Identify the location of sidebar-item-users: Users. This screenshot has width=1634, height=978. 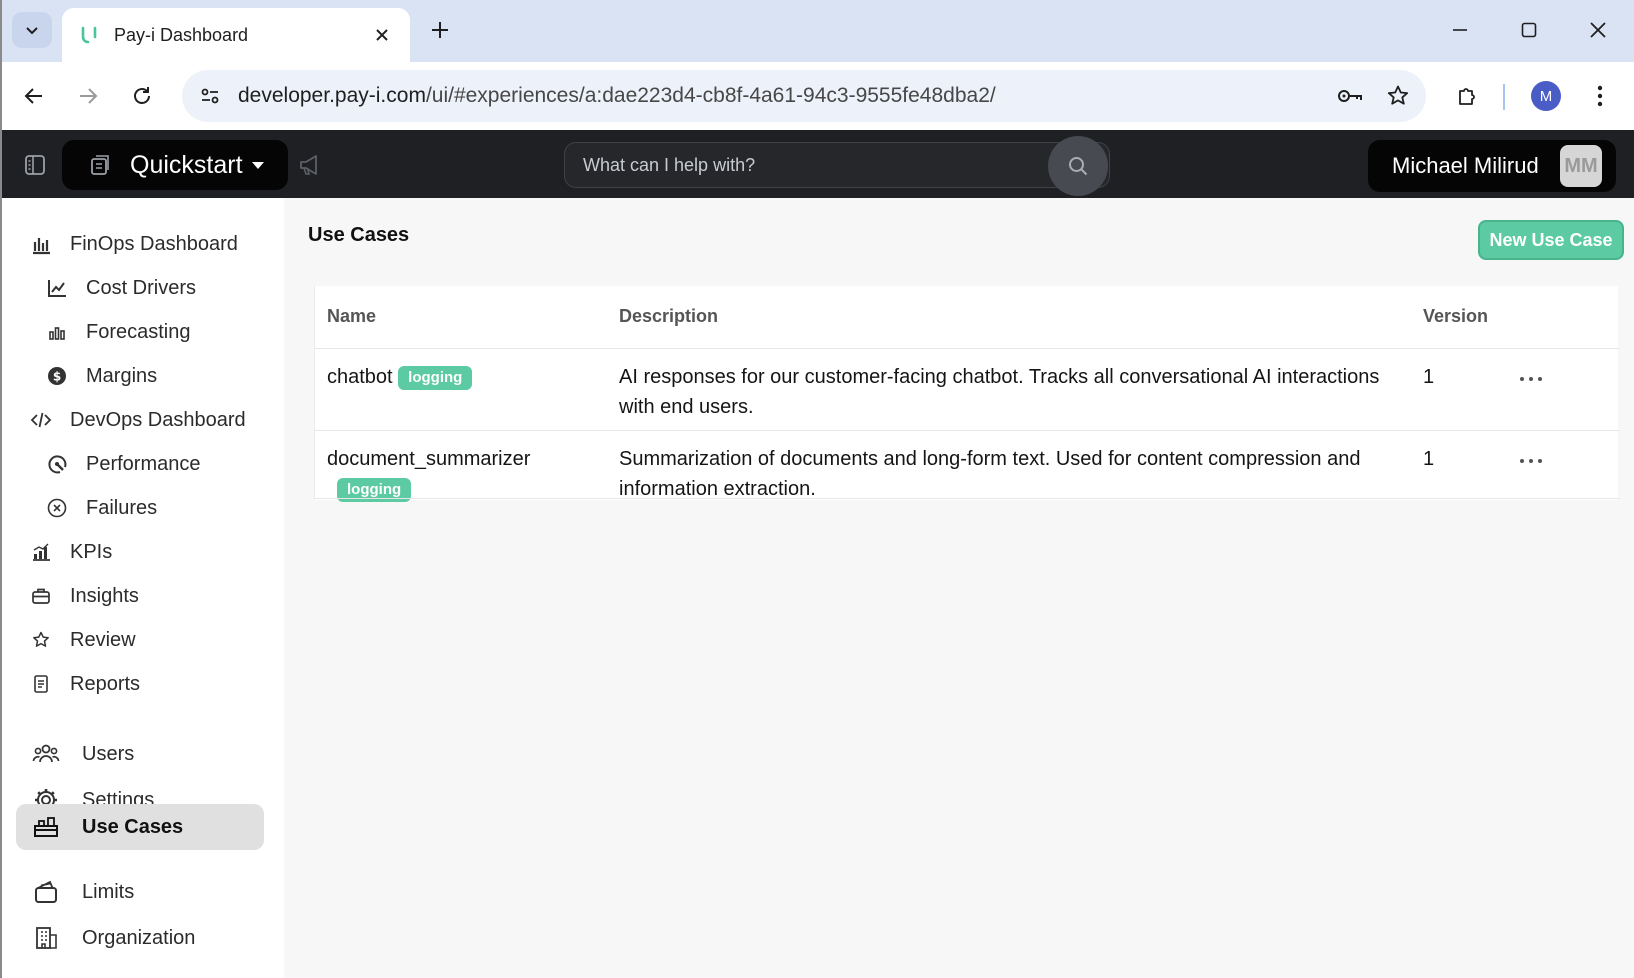
(83, 754).